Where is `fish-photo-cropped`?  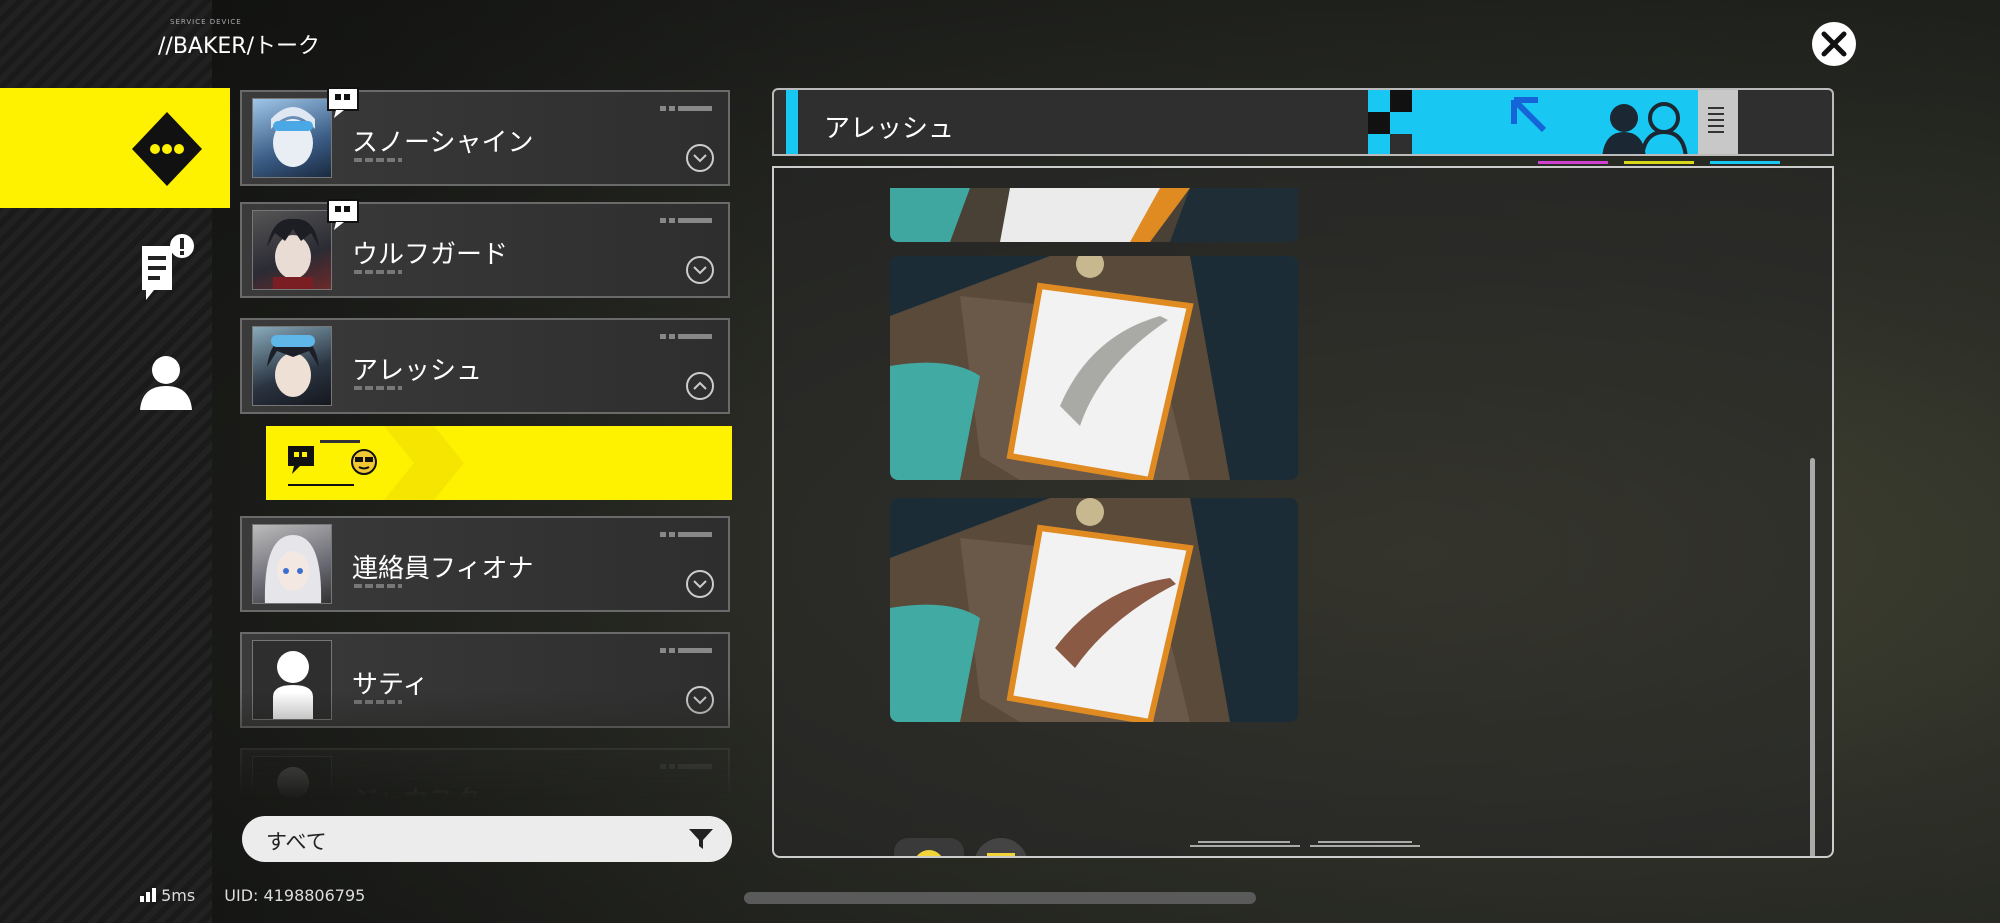 fish-photo-cropped is located at coordinates (1094, 215).